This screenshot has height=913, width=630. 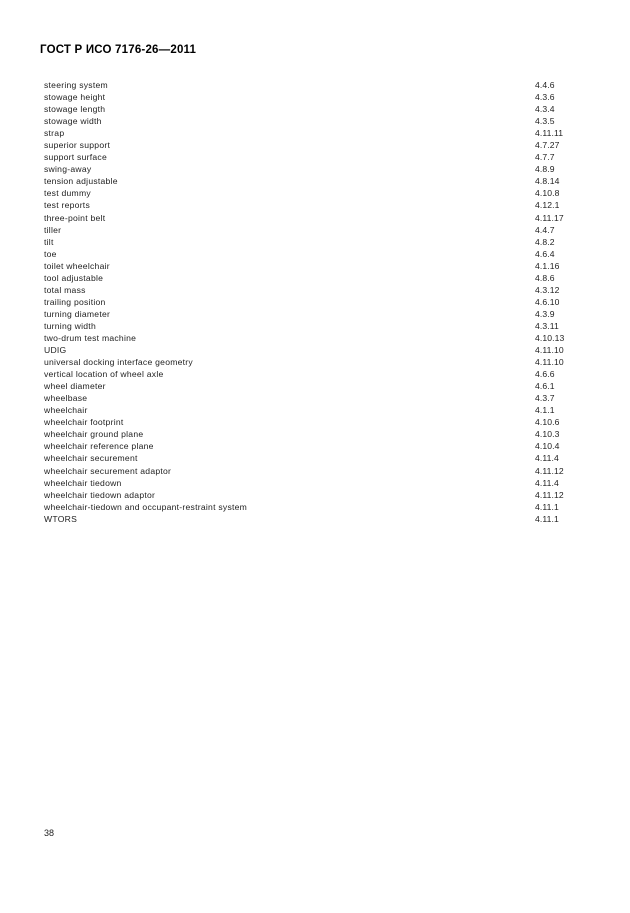 What do you see at coordinates (67, 193) in the screenshot?
I see `index-entry-term: test dummy` at bounding box center [67, 193].